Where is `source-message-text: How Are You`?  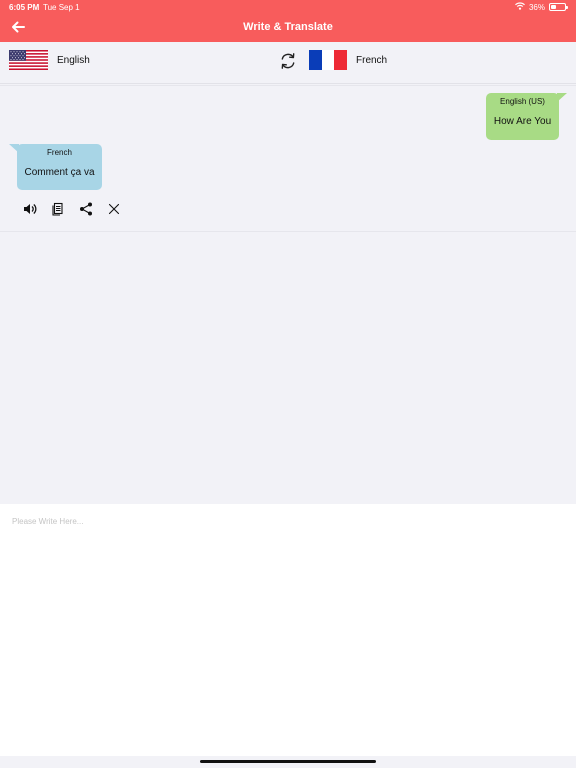
source-message-text: How Are You is located at coordinates (522, 121).